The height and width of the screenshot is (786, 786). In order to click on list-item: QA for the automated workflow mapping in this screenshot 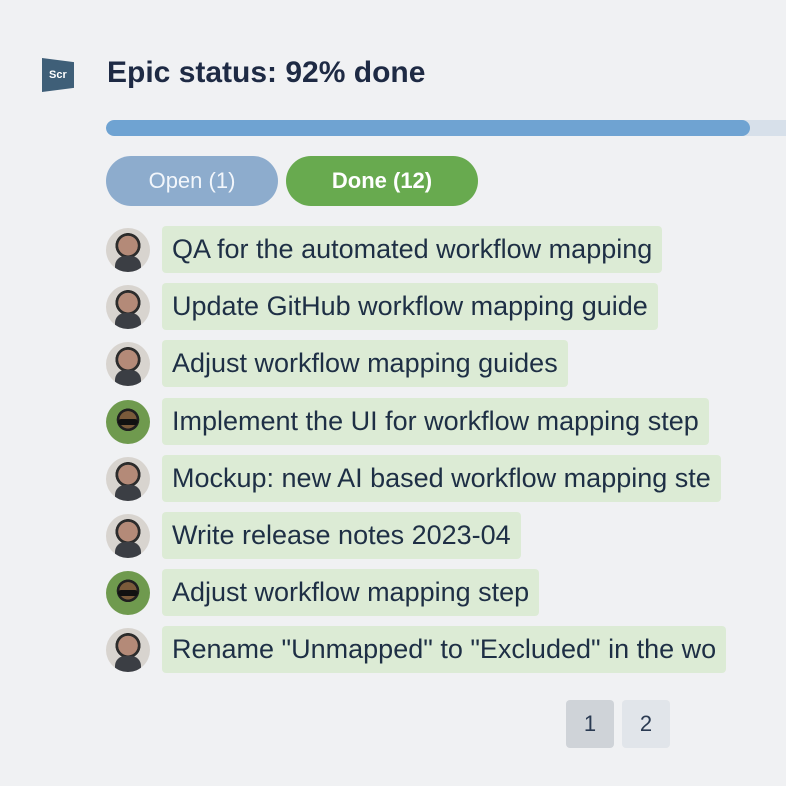, I will do `click(446, 254)`.